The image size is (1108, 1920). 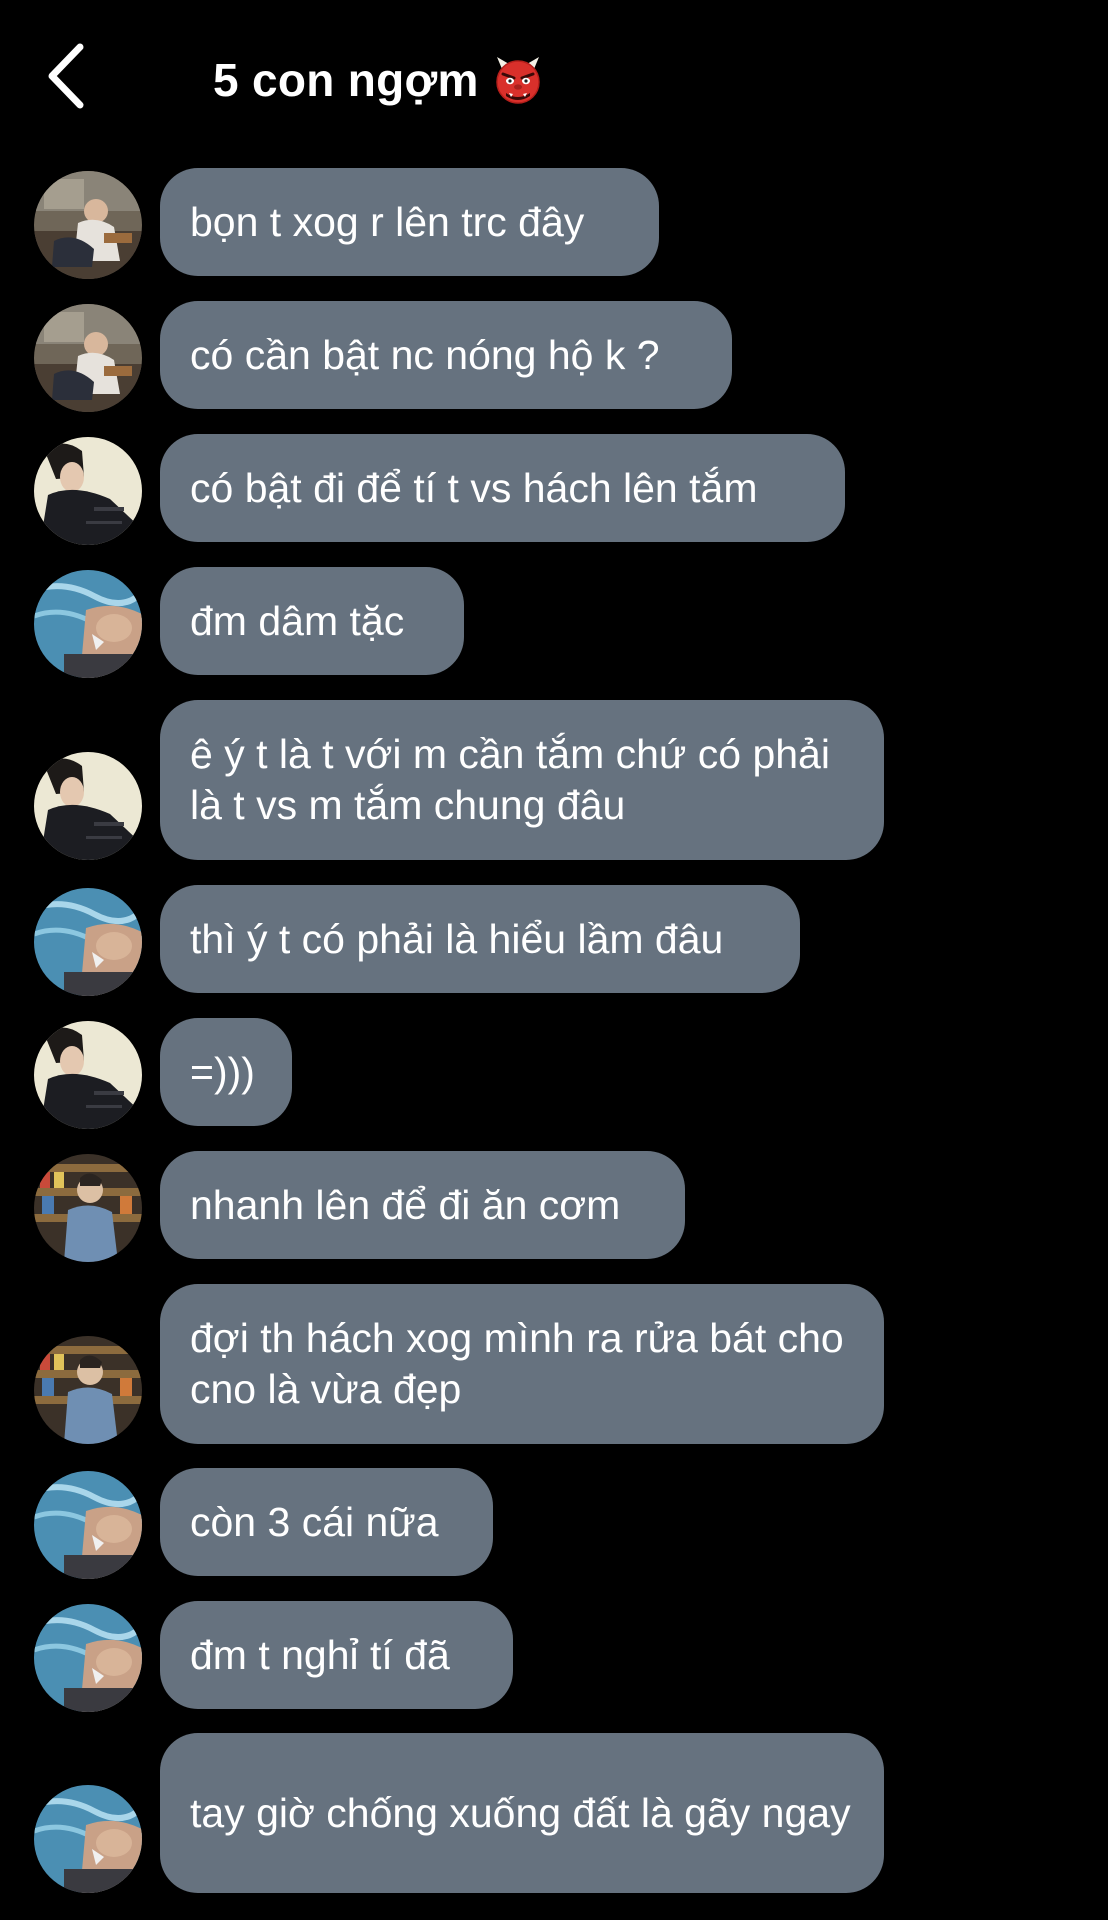 I want to click on message-bubble: đm dâm tặc, so click(x=312, y=621).